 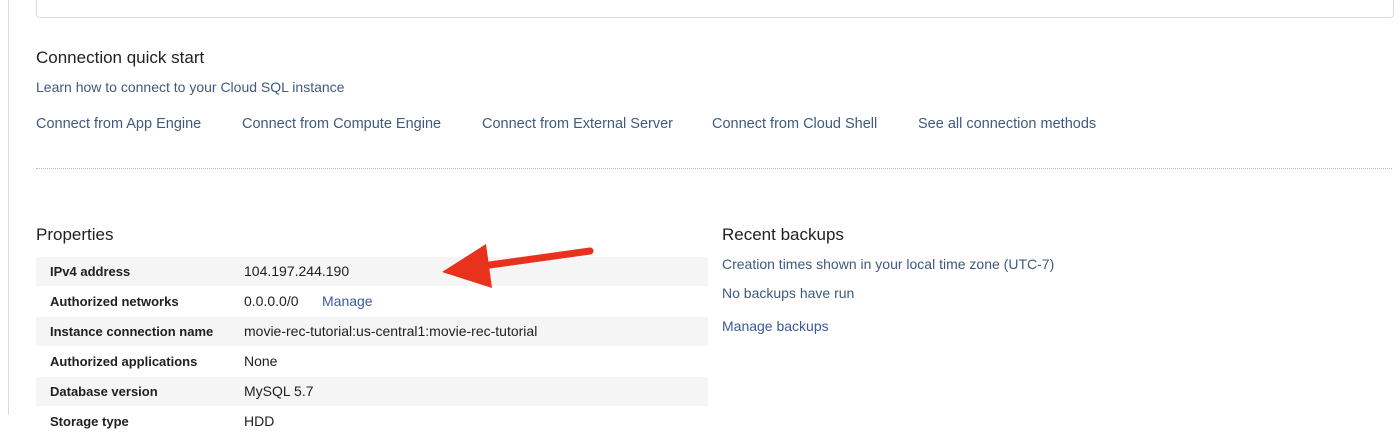 I want to click on table-row: Authorized applications None, so click(x=372, y=362).